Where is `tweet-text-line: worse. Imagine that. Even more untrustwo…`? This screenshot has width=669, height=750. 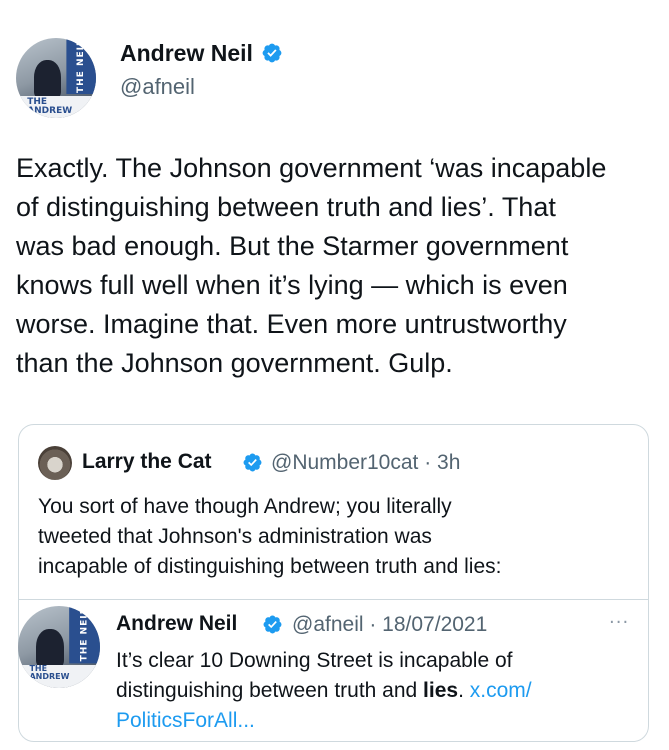 tweet-text-line: worse. Imagine that. Even more untrustwo… is located at coordinates (291, 324).